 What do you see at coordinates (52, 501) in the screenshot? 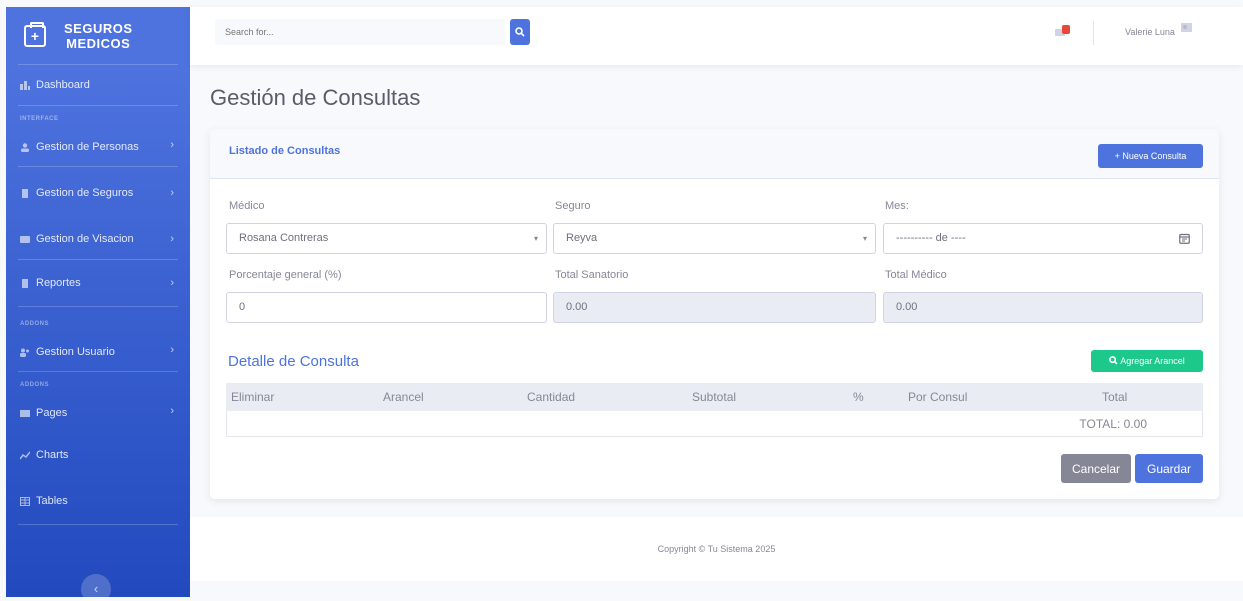
I see `sidebar-item-label: Tables` at bounding box center [52, 501].